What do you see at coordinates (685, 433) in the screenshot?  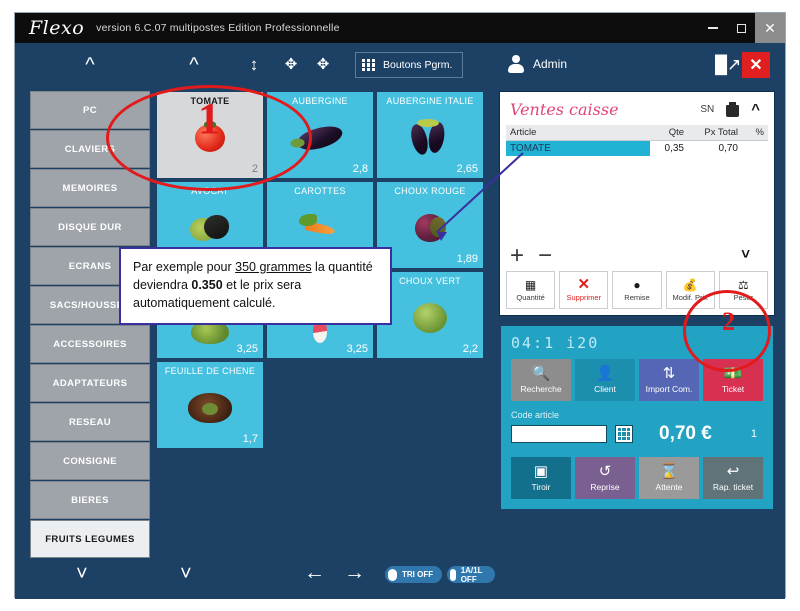 I see `total-amount: 0,70 €` at bounding box center [685, 433].